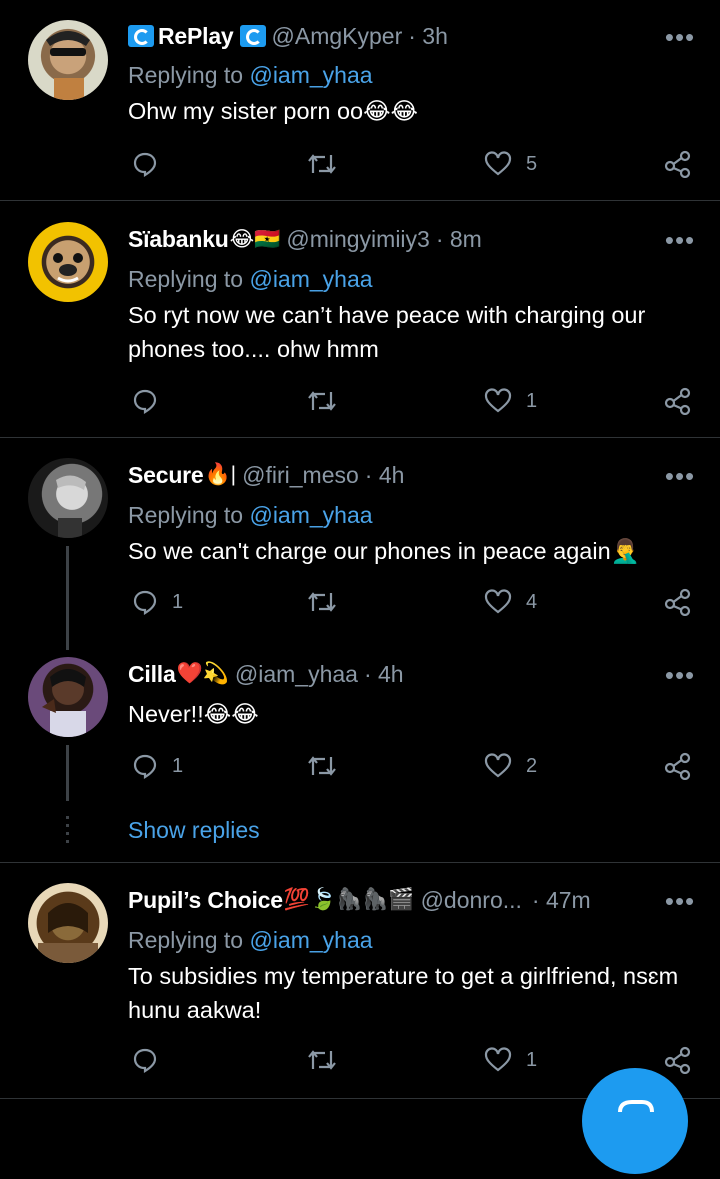 This screenshot has width=720, height=1179. I want to click on tweet-text: Ohw my sister porn oo😂😂, so click(273, 111).